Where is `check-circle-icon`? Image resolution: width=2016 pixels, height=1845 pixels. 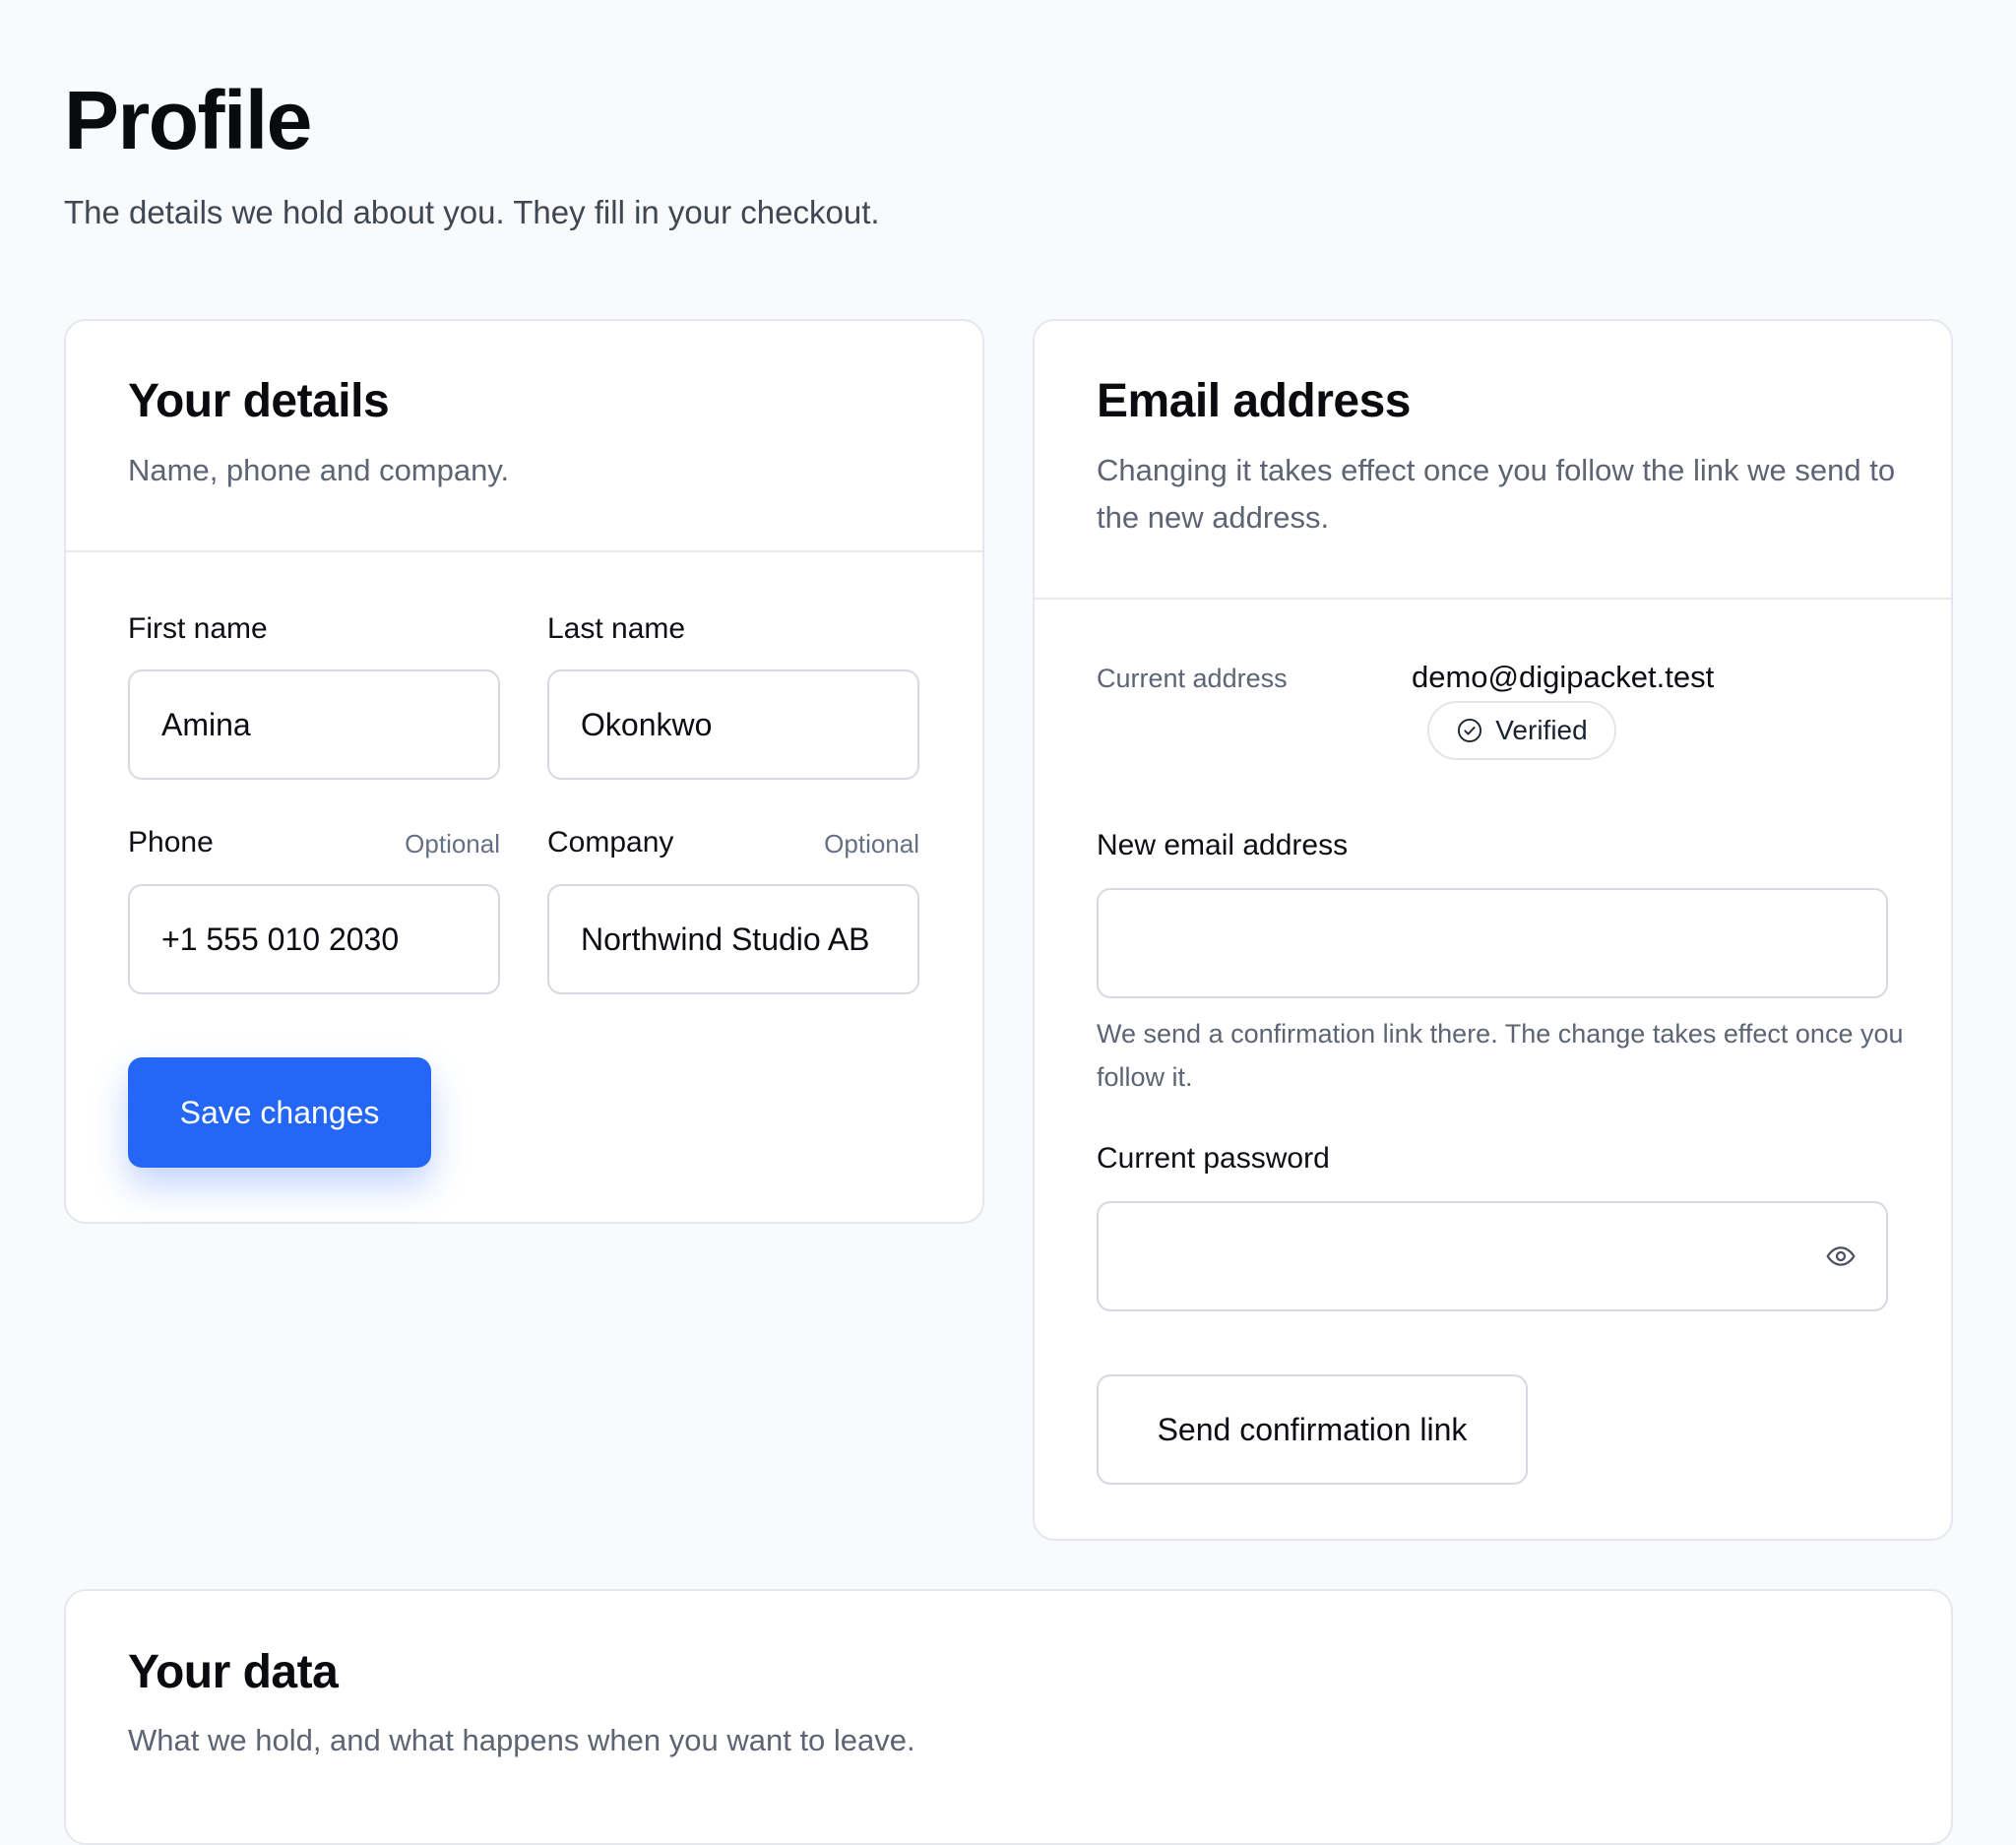 check-circle-icon is located at coordinates (1469, 730).